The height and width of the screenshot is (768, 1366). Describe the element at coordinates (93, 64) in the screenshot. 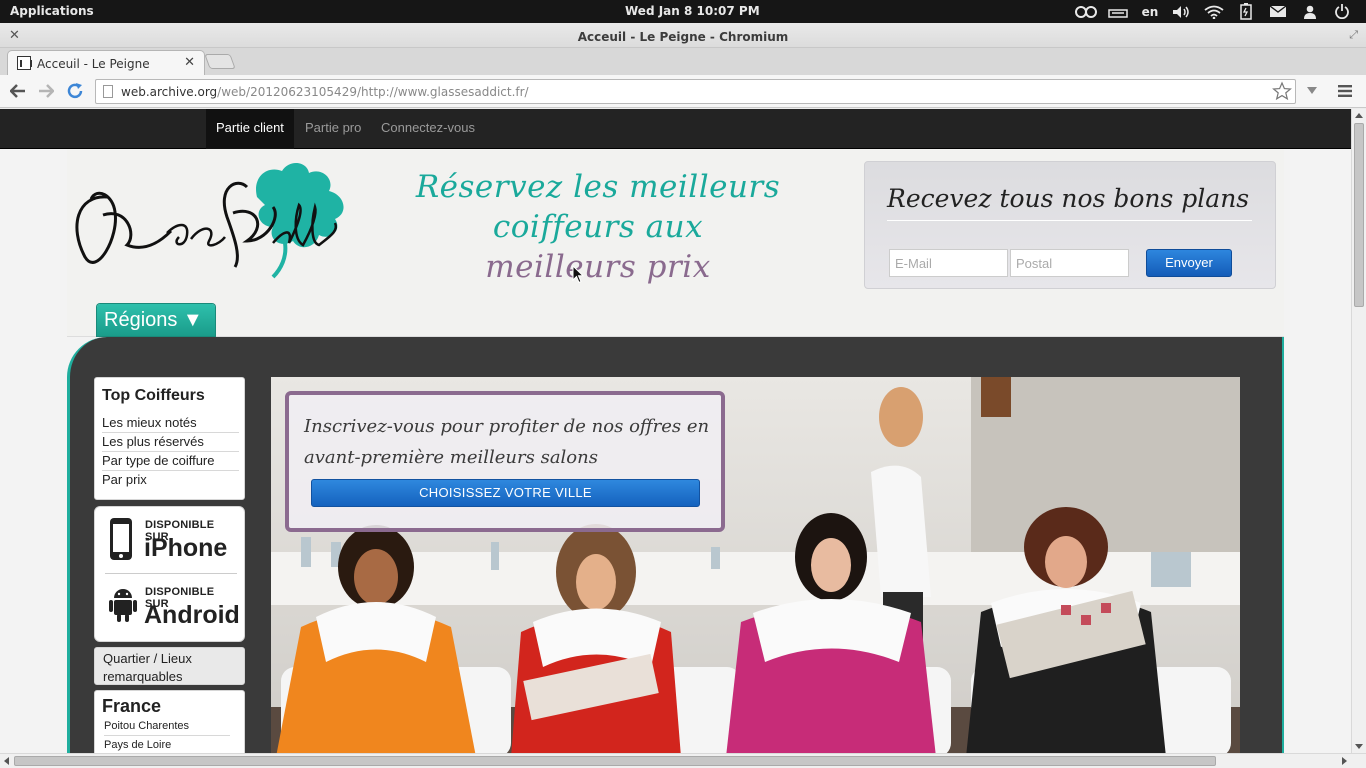

I see `tab-title: Acceuil - Le Peigne` at that location.